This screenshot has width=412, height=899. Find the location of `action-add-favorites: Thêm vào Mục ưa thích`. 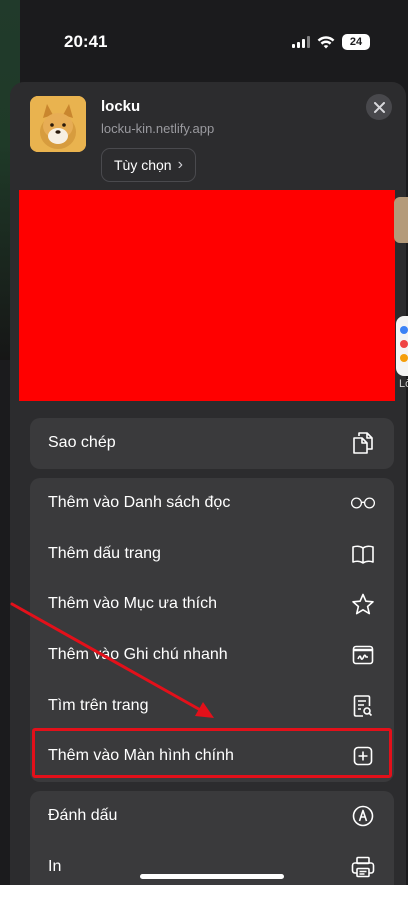

action-add-favorites: Thêm vào Mục ưa thích is located at coordinates (212, 604).